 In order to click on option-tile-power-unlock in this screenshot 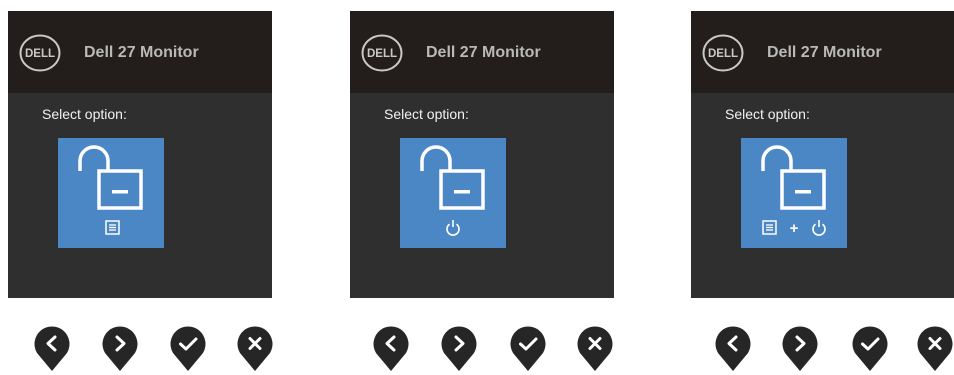, I will do `click(453, 193)`.